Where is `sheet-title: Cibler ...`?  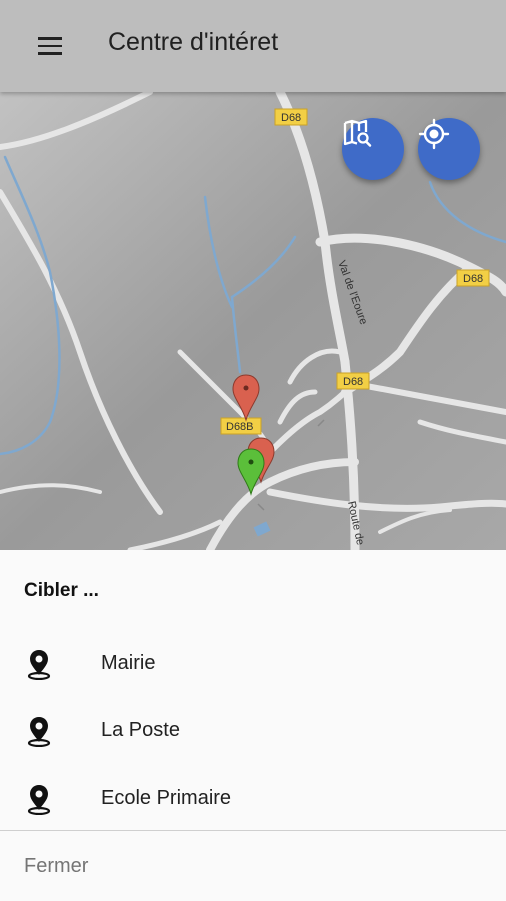
sheet-title: Cibler ... is located at coordinates (61, 590).